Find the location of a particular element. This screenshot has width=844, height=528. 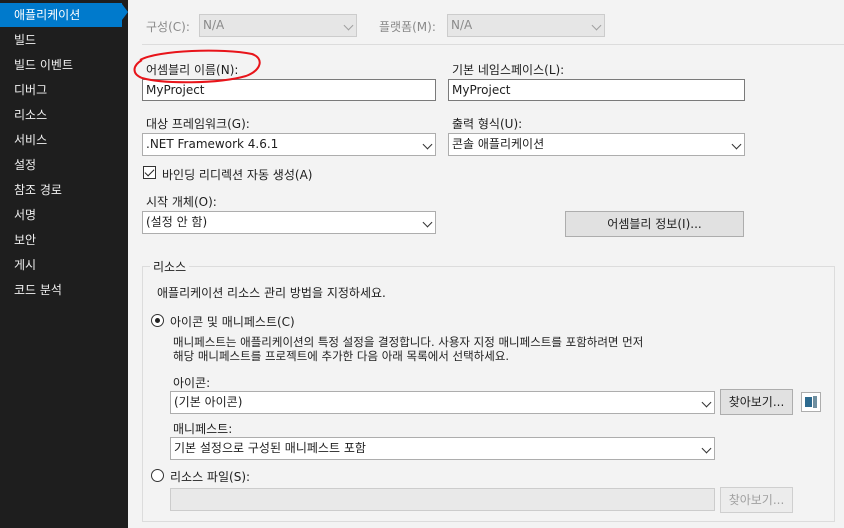

namespace-label: 기본 네임스페이스(L): is located at coordinates (508, 70).